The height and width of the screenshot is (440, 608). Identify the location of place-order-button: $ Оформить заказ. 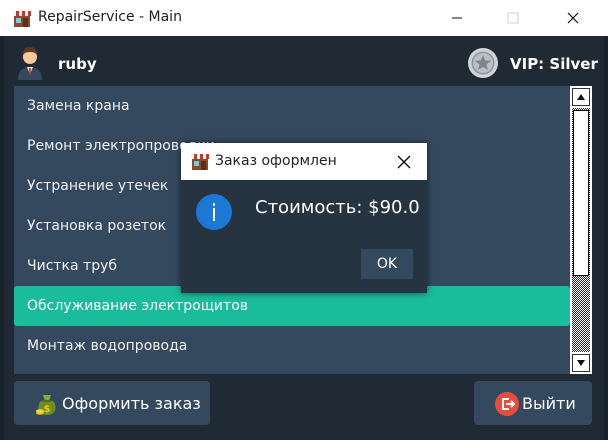
(112, 403).